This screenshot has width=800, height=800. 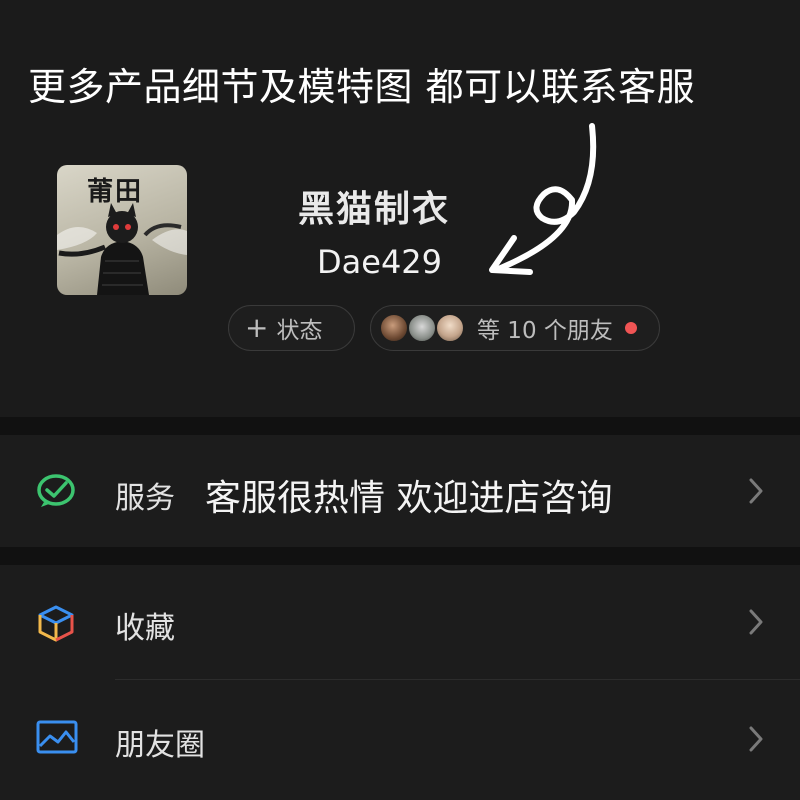 What do you see at coordinates (122, 230) in the screenshot?
I see `profile-avatar: 莆田` at bounding box center [122, 230].